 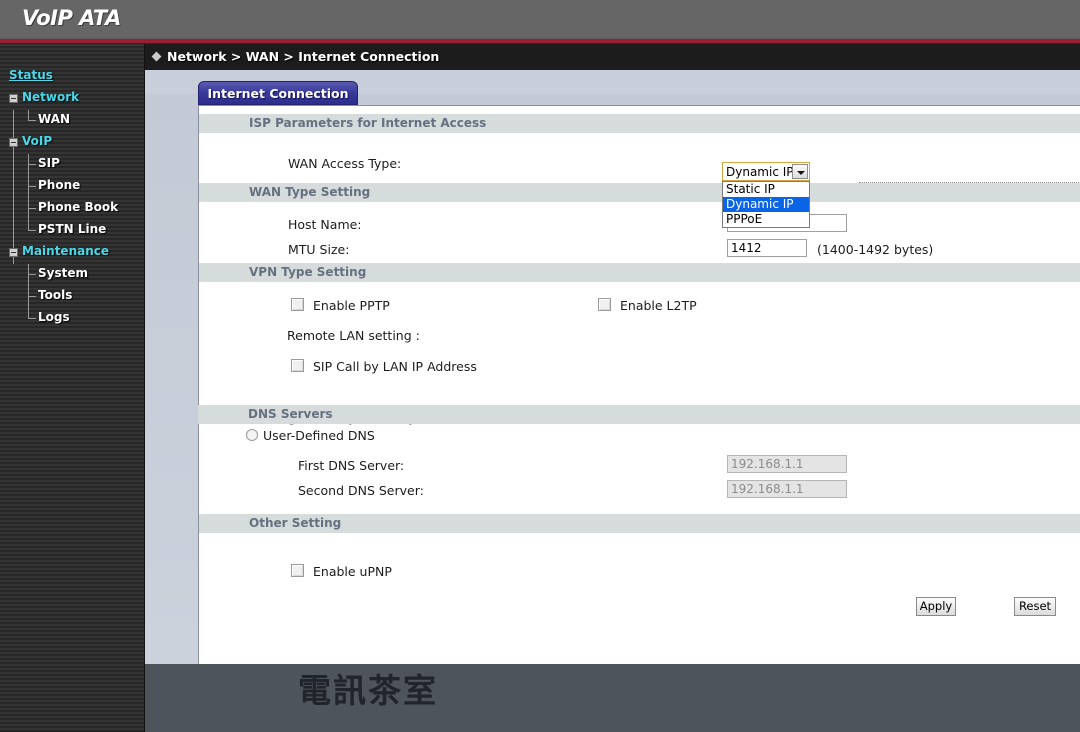 What do you see at coordinates (71, 18) in the screenshot?
I see `app-title: VoIP ATA` at bounding box center [71, 18].